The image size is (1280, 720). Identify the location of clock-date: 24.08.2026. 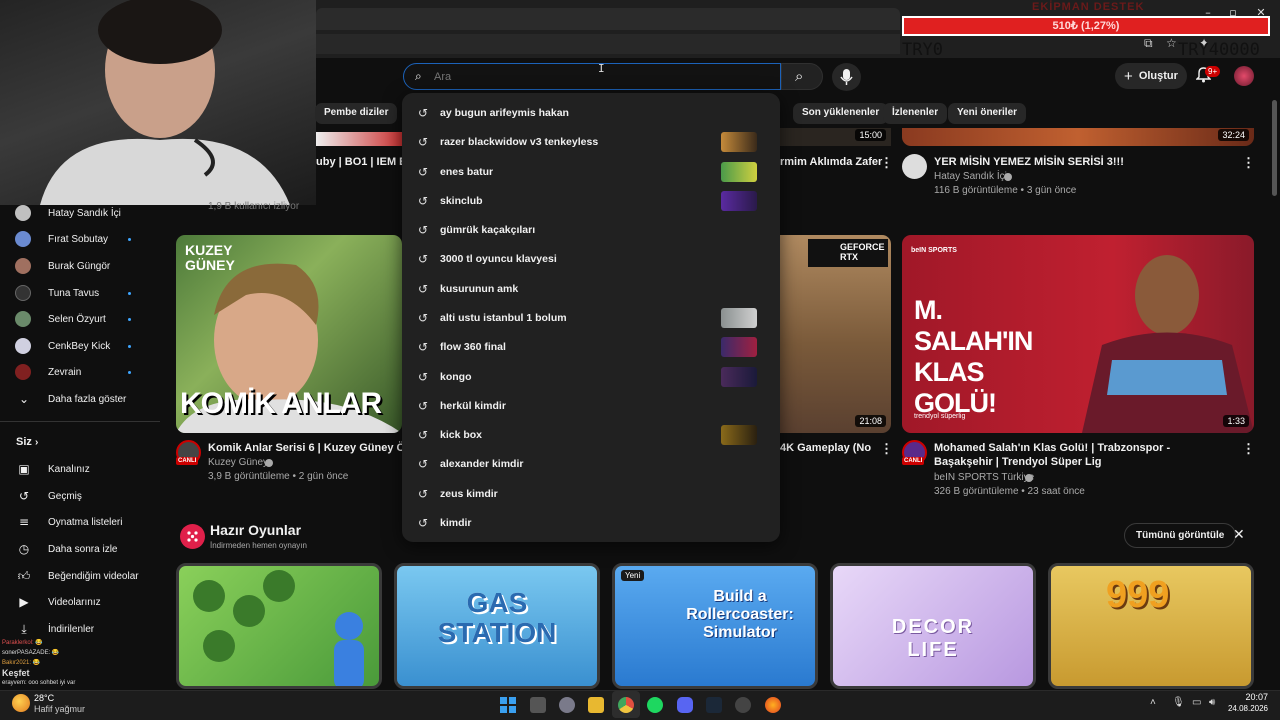
(1243, 708).